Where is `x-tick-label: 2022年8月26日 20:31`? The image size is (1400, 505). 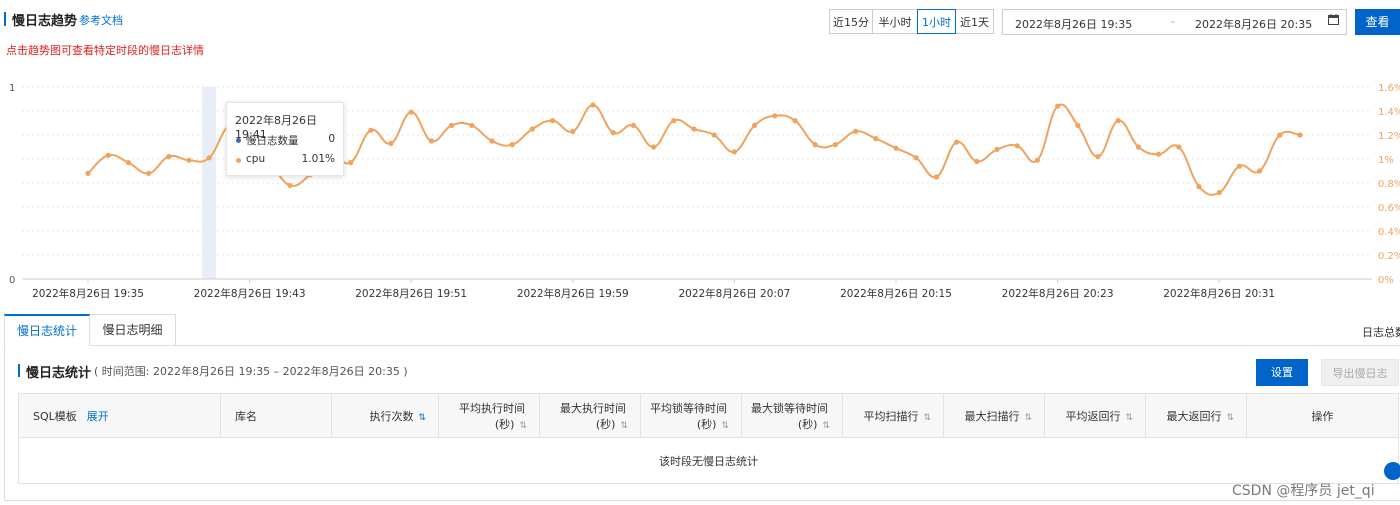
x-tick-label: 2022年8月26日 20:31 is located at coordinates (1219, 293).